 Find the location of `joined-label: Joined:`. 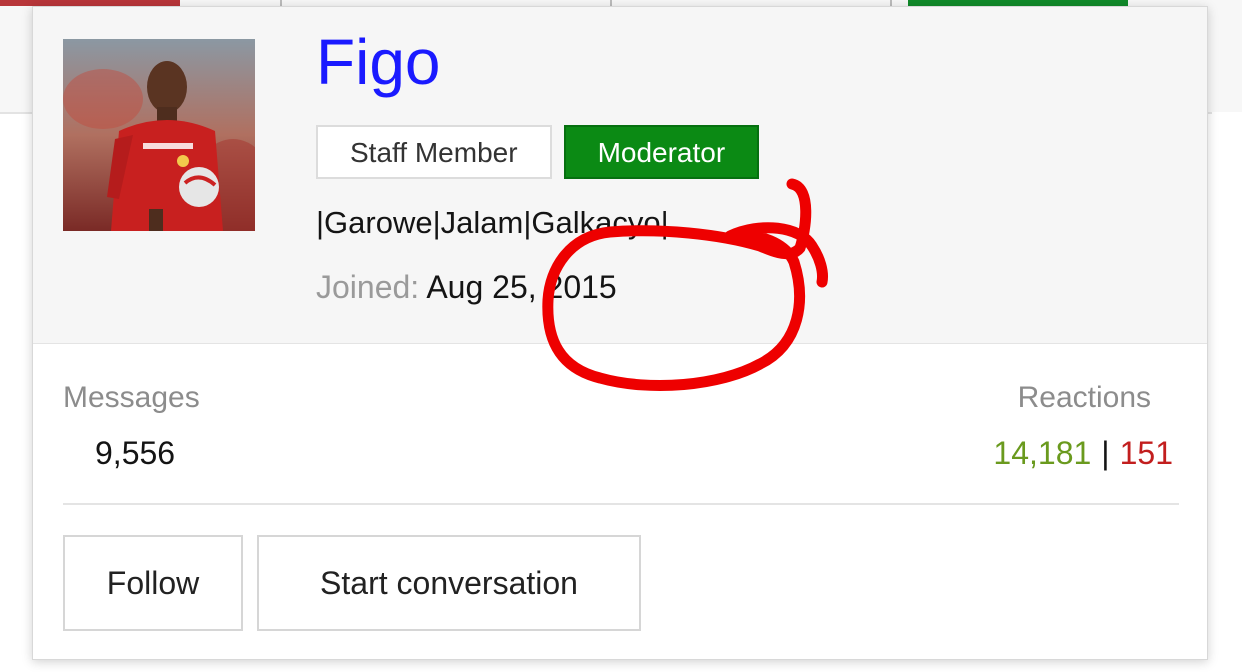

joined-label: Joined: is located at coordinates (368, 287).